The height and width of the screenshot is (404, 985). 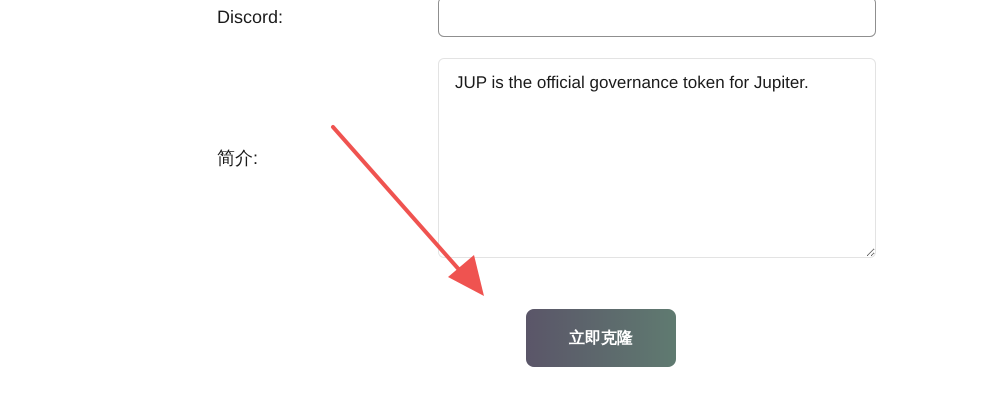 I want to click on clone-button: 立即克隆, so click(x=601, y=338).